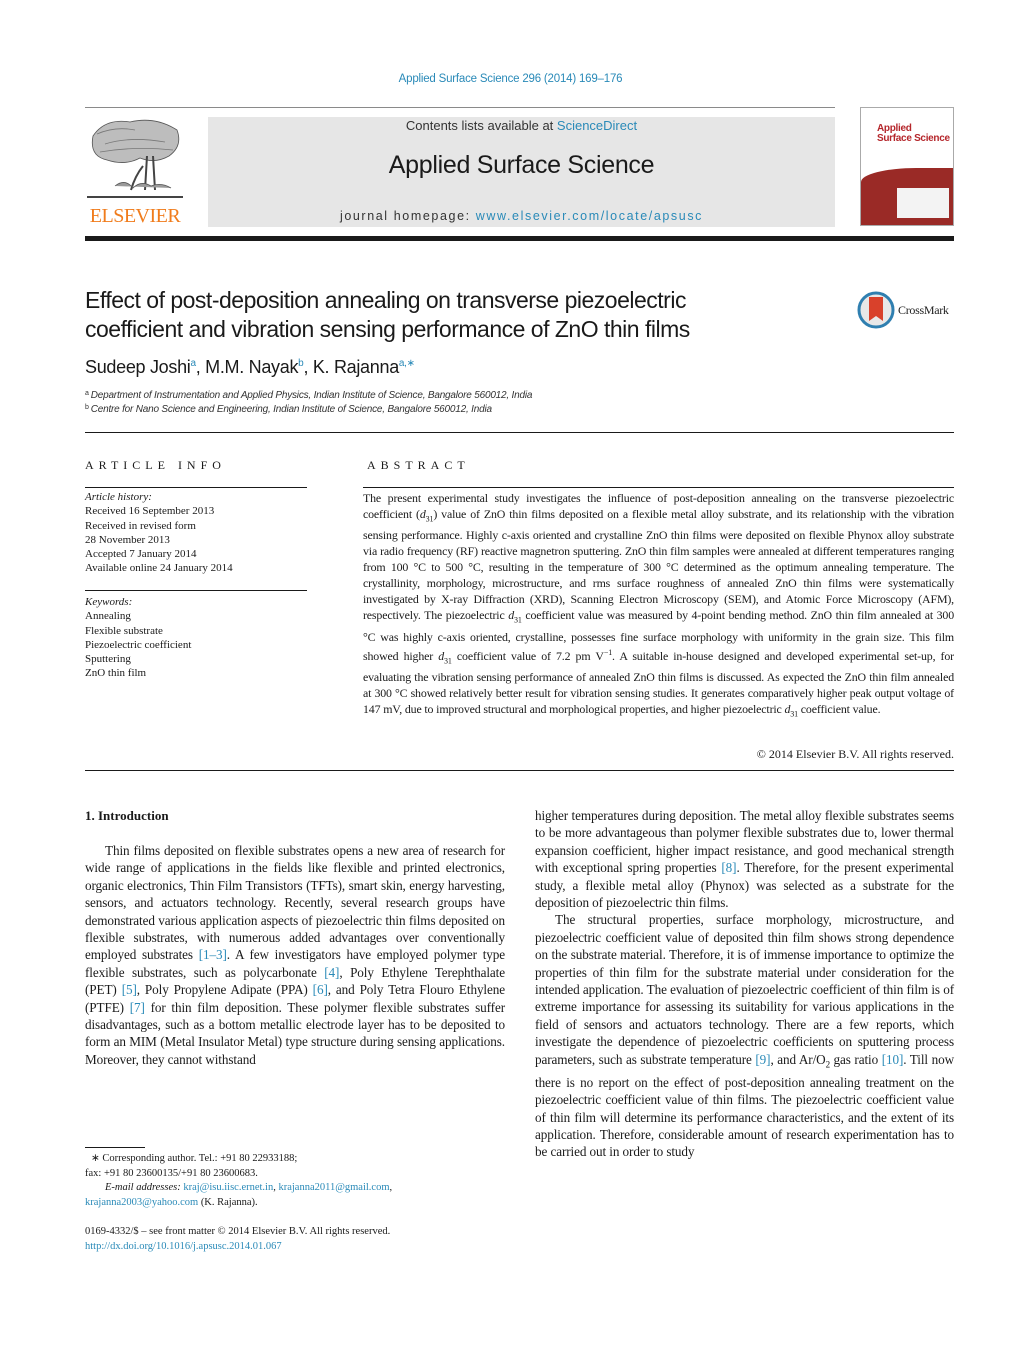 The height and width of the screenshot is (1351, 1021). Describe the element at coordinates (762, 1059) in the screenshot. I see `reference-link: [9]` at that location.